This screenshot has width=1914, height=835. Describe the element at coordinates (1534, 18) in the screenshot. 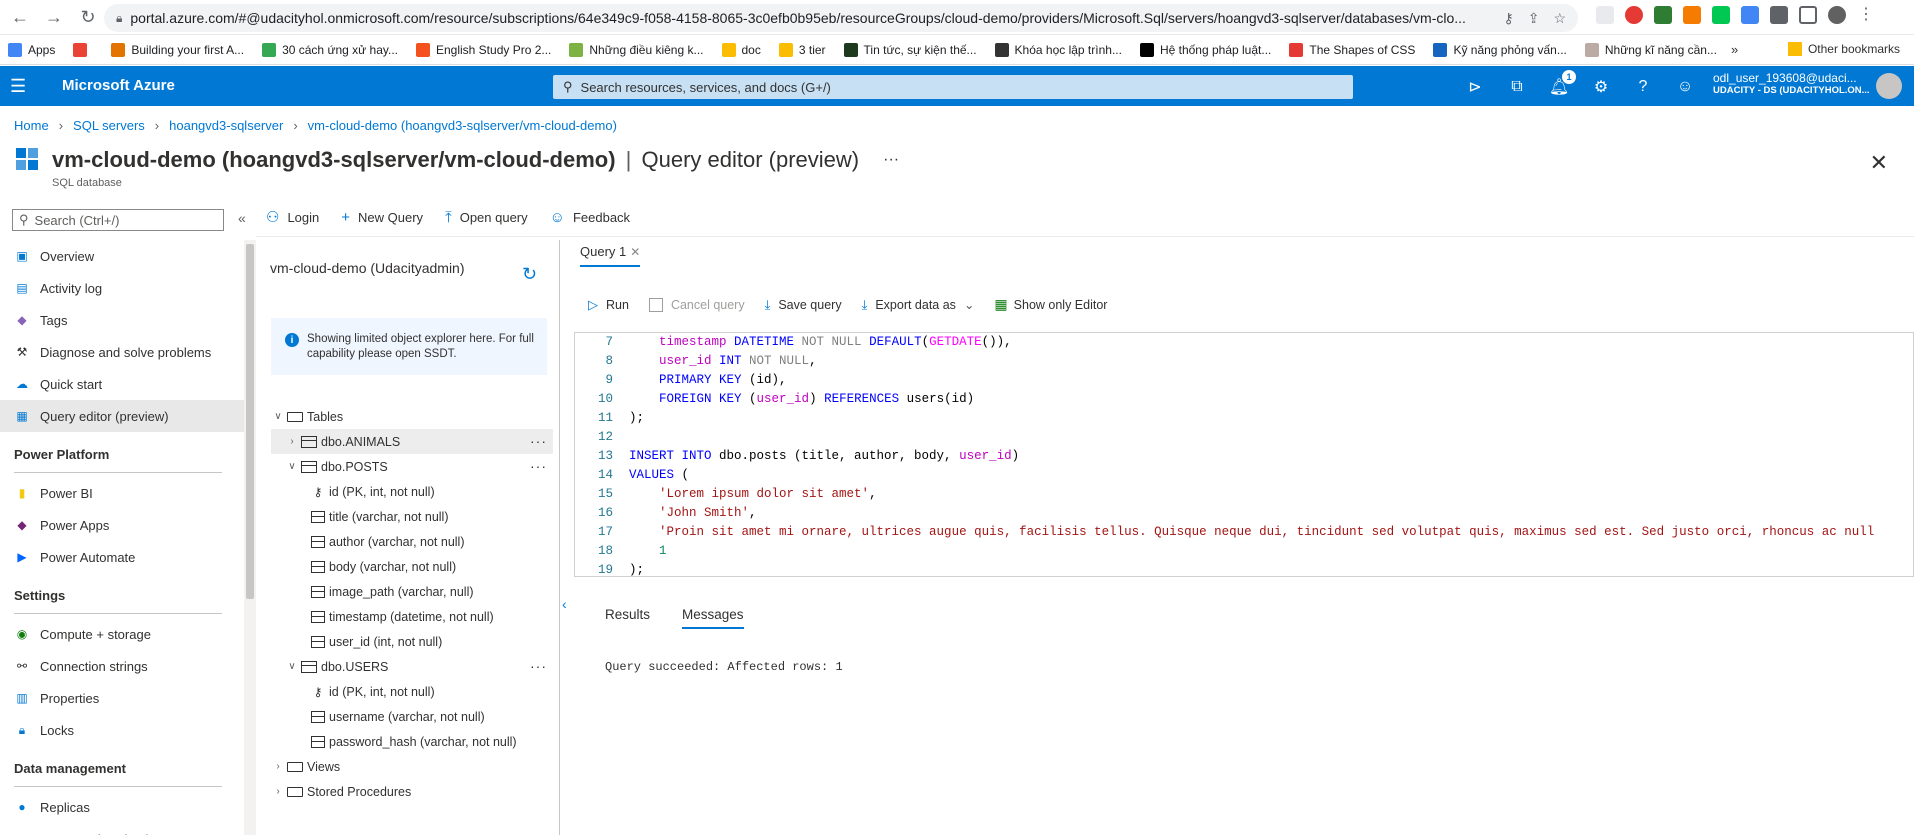

I see `share-icon: ⇪` at that location.